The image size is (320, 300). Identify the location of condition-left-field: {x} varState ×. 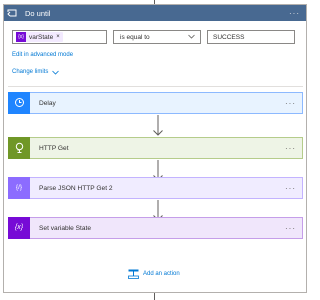
(59, 37).